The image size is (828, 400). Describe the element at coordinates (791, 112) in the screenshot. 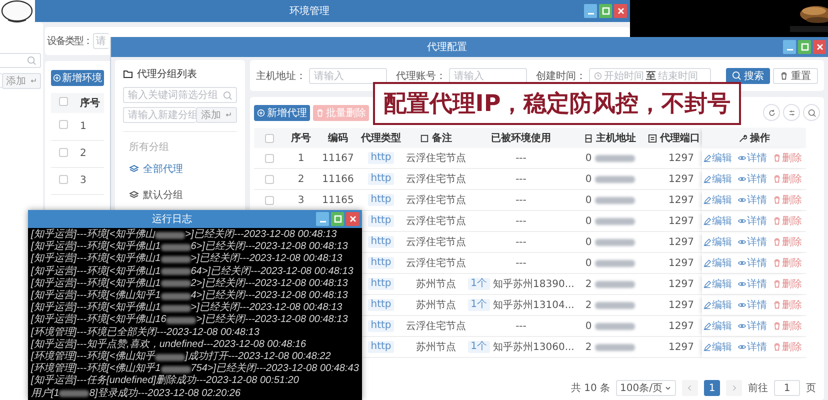

I see `filter-button` at that location.